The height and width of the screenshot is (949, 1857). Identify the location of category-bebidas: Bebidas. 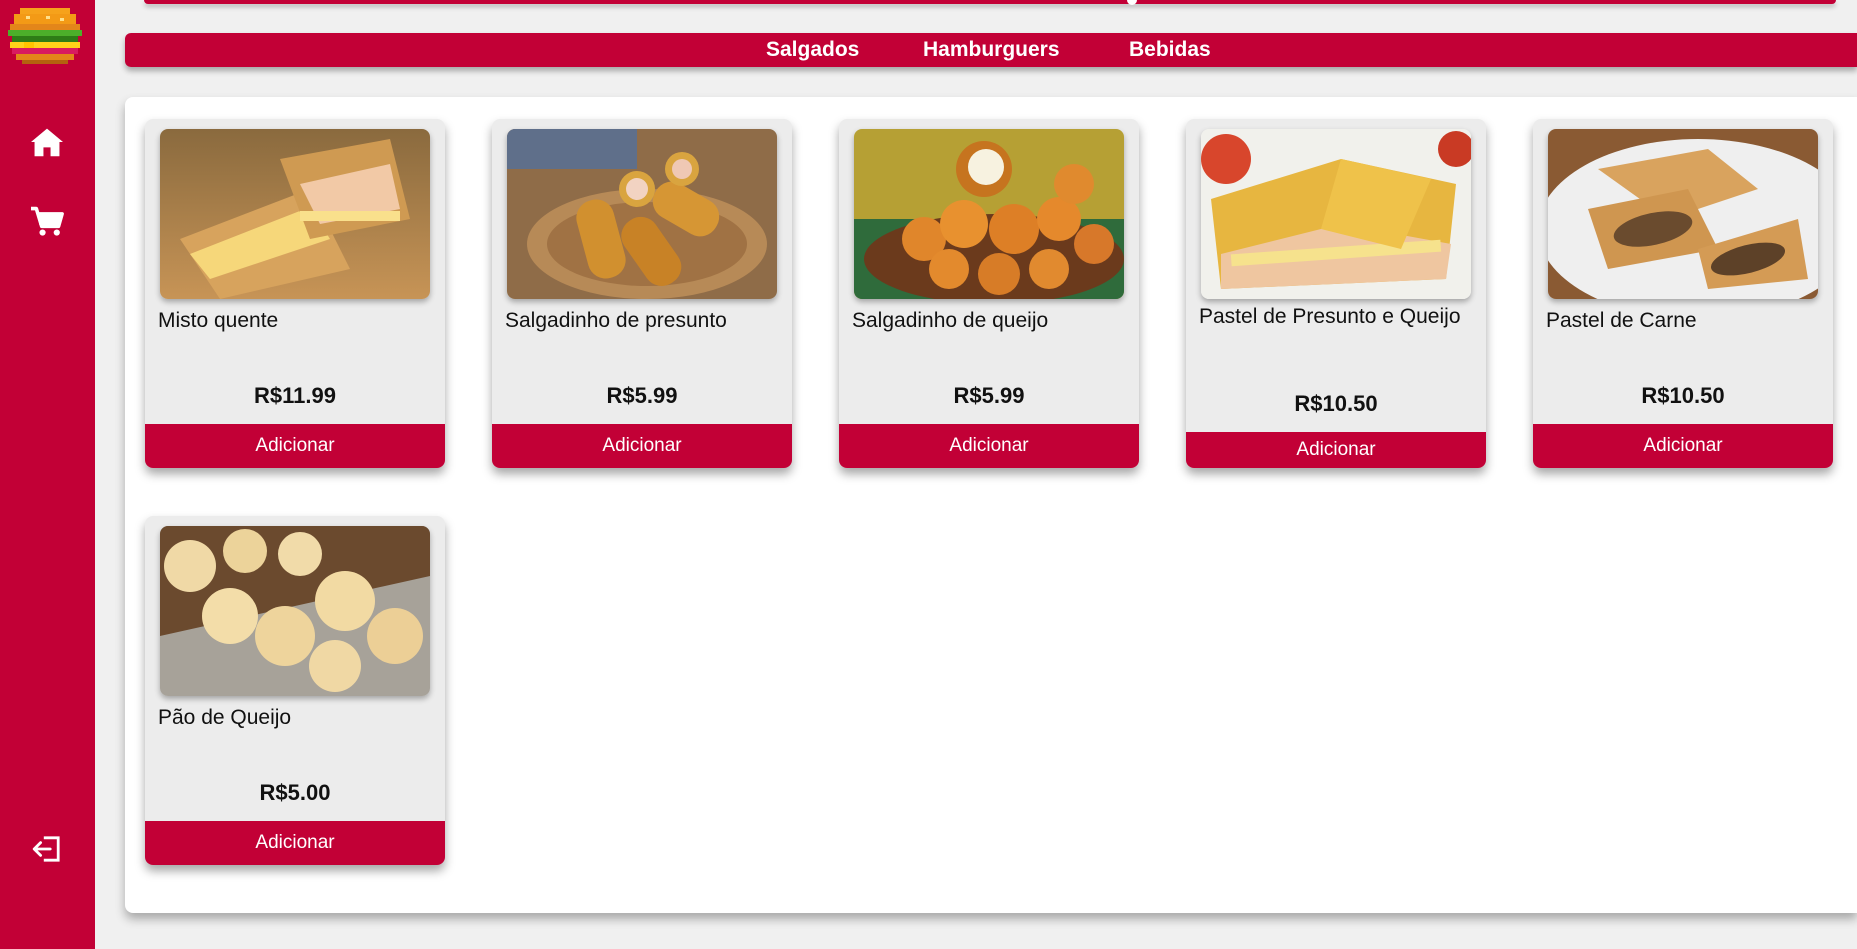
(1170, 50).